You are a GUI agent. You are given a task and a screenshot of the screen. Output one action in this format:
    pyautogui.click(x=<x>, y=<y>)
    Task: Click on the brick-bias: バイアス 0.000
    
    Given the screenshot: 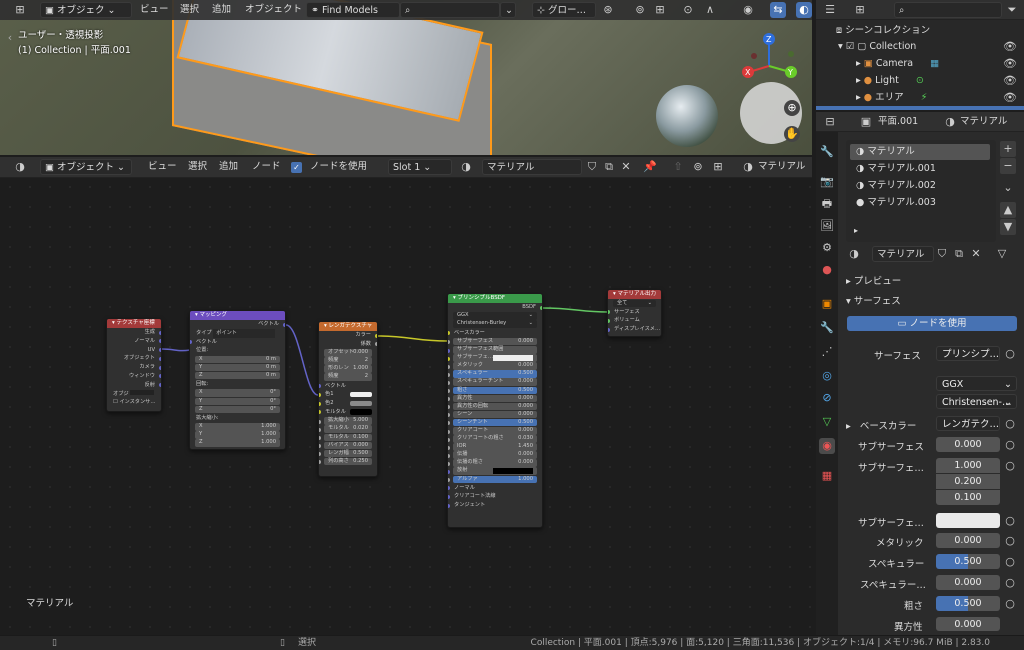 What is the action you would take?
    pyautogui.click(x=345, y=445)
    